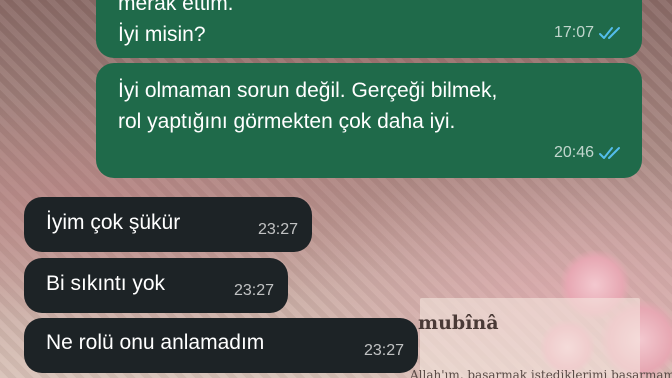 The image size is (672, 378). Describe the element at coordinates (308, 90) in the screenshot. I see `message-text-line: İyi olmaman sorun değil. Gerçeği bilmek,` at that location.